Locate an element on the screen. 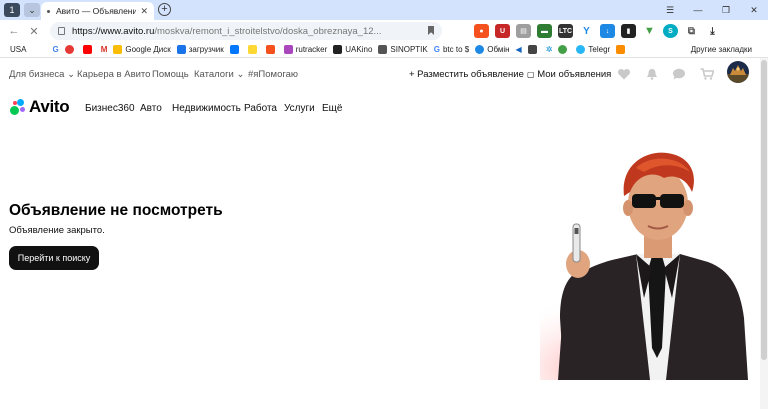 The height and width of the screenshot is (409, 768). mainnav-jobs: Работа is located at coordinates (260, 108).